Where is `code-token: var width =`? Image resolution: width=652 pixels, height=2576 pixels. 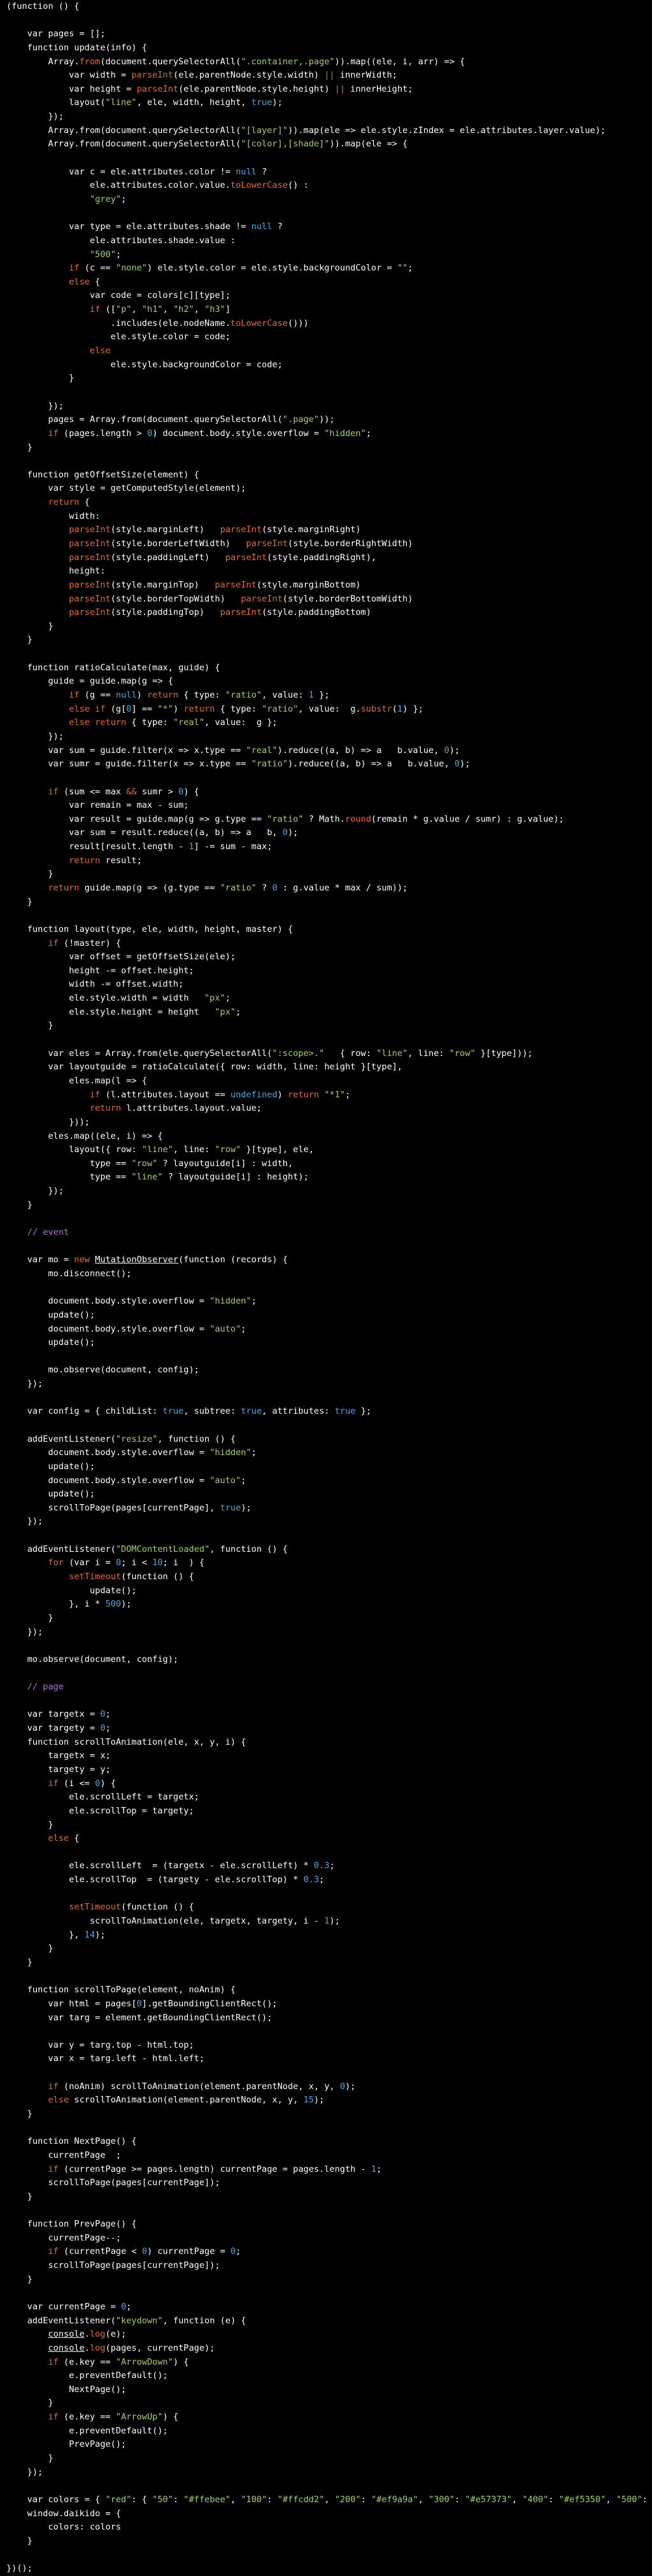
code-token: var width = is located at coordinates (69, 76).